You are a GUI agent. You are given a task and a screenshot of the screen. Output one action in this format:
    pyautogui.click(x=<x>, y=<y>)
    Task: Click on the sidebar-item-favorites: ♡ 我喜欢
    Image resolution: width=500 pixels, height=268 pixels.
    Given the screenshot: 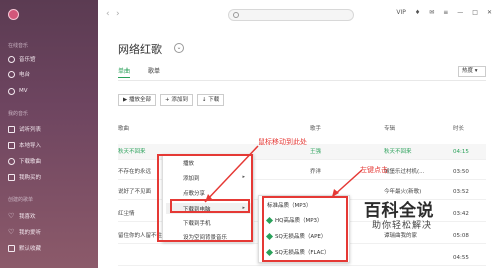 What is the action you would take?
    pyautogui.click(x=22, y=216)
    